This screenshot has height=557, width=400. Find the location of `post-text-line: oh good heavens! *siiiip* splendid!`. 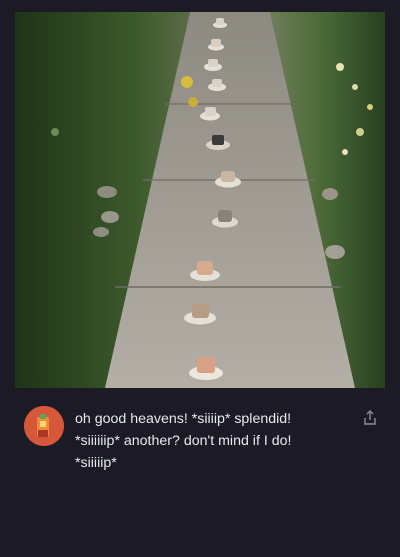

post-text-line: oh good heavens! *siiiip* splendid! is located at coordinates (183, 419).